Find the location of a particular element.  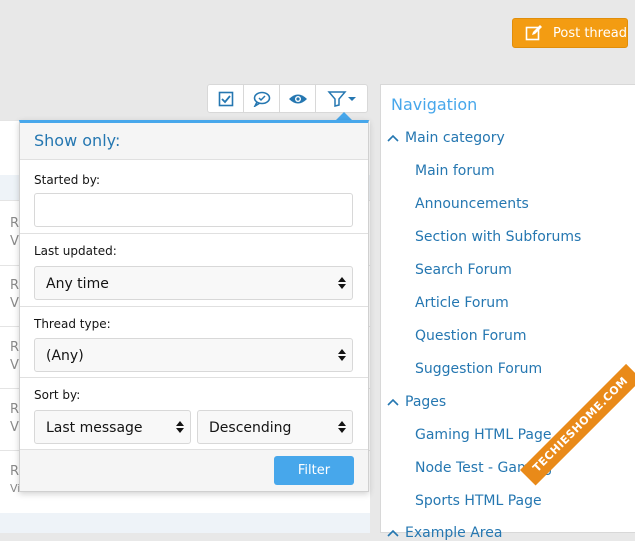

last-updated-section: Last updated: Any time is located at coordinates (194, 270).